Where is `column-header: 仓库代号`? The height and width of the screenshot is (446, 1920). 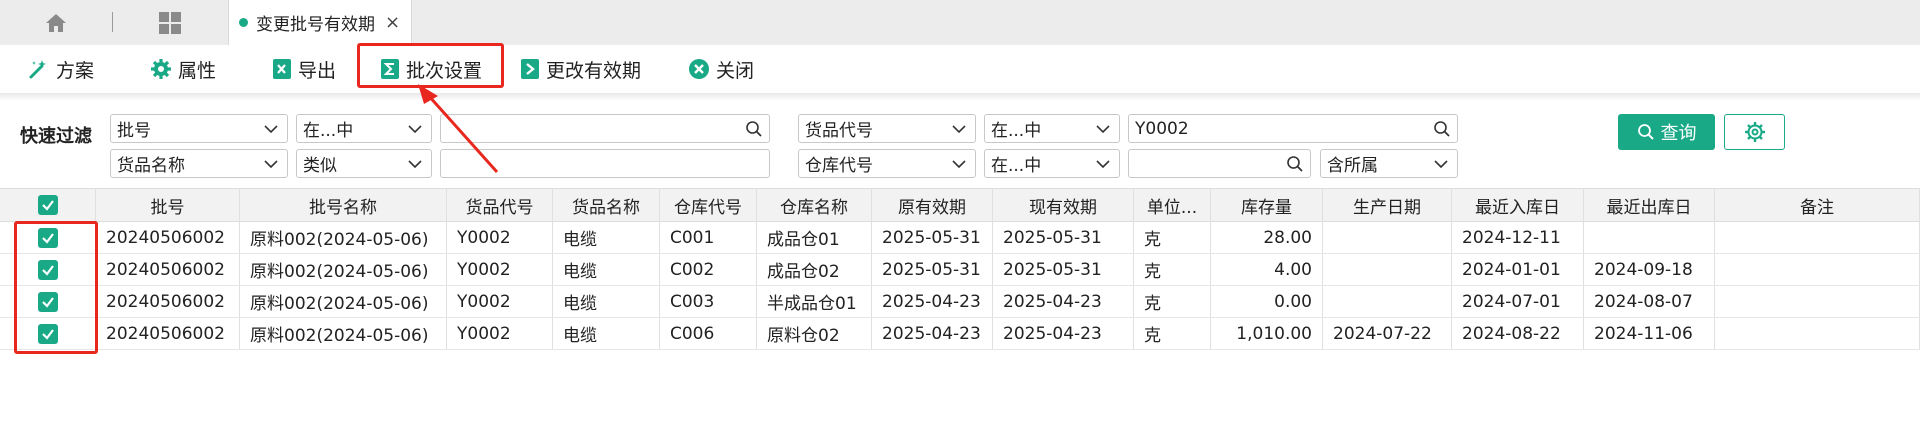 column-header: 仓库代号 is located at coordinates (708, 205).